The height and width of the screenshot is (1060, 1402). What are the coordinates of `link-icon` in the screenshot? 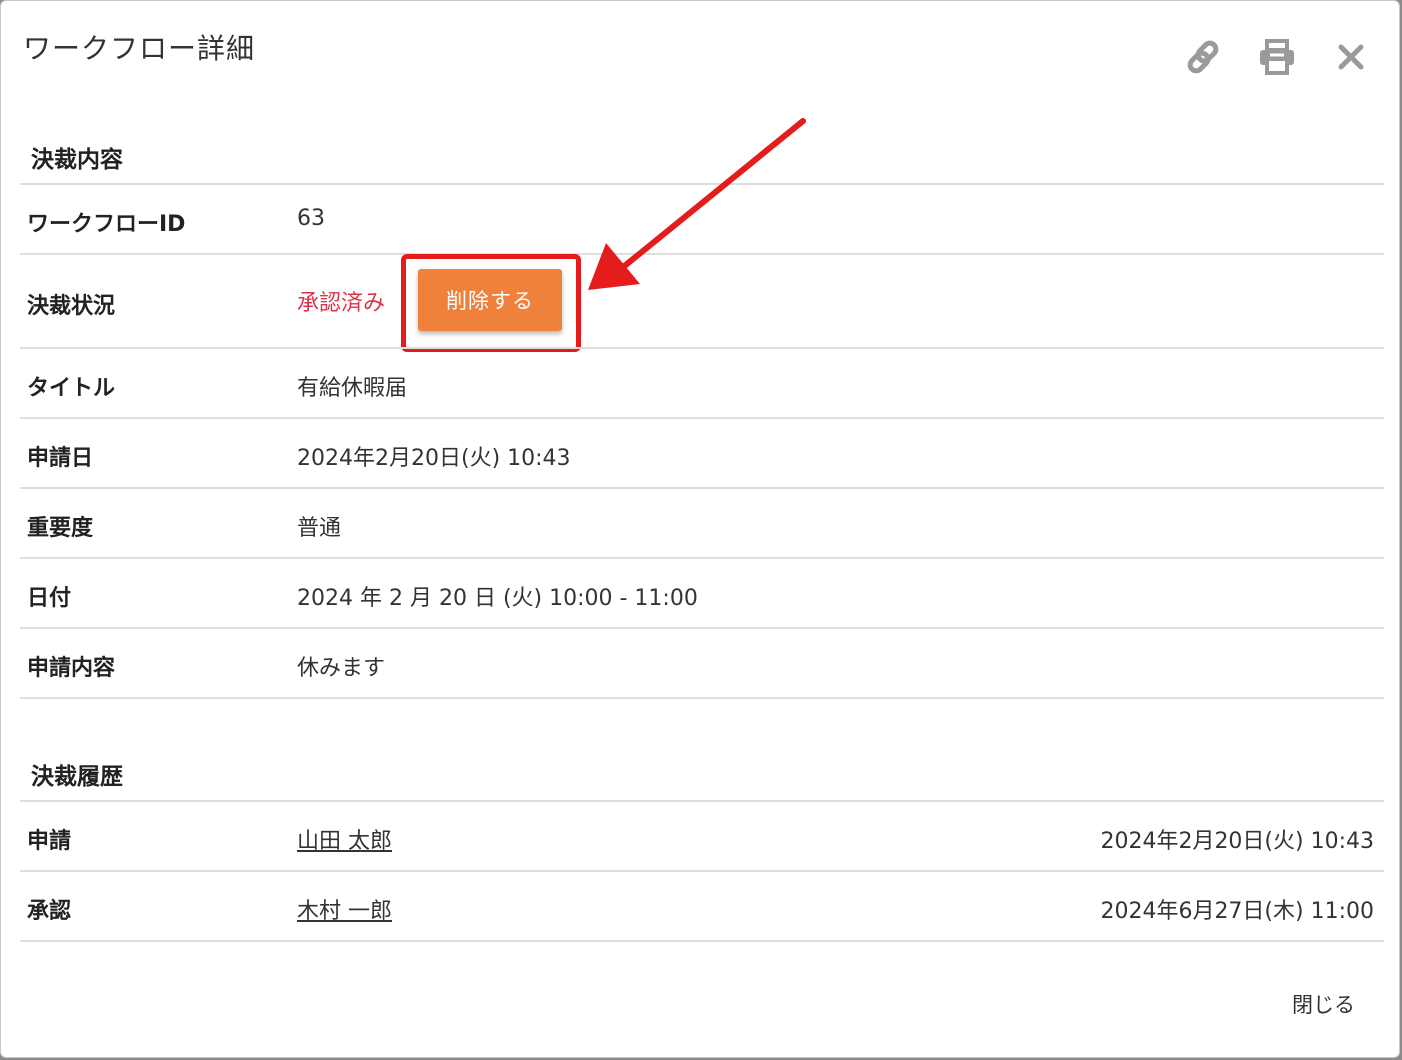 It's located at (1203, 57).